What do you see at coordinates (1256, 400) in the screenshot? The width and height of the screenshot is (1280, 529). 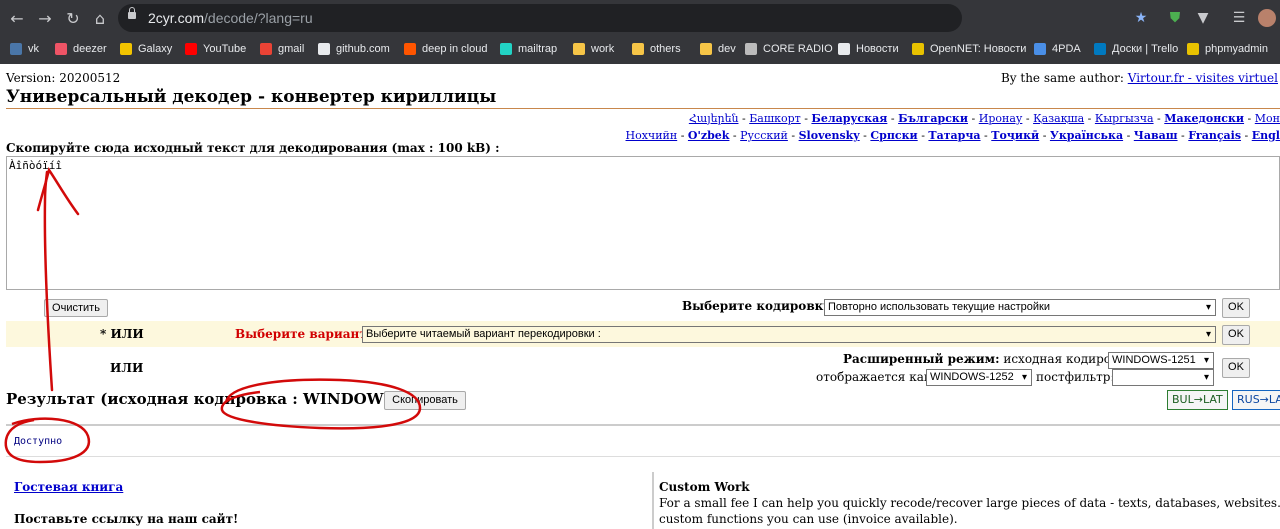 I see `rus-lat-button: RUS→LA` at bounding box center [1256, 400].